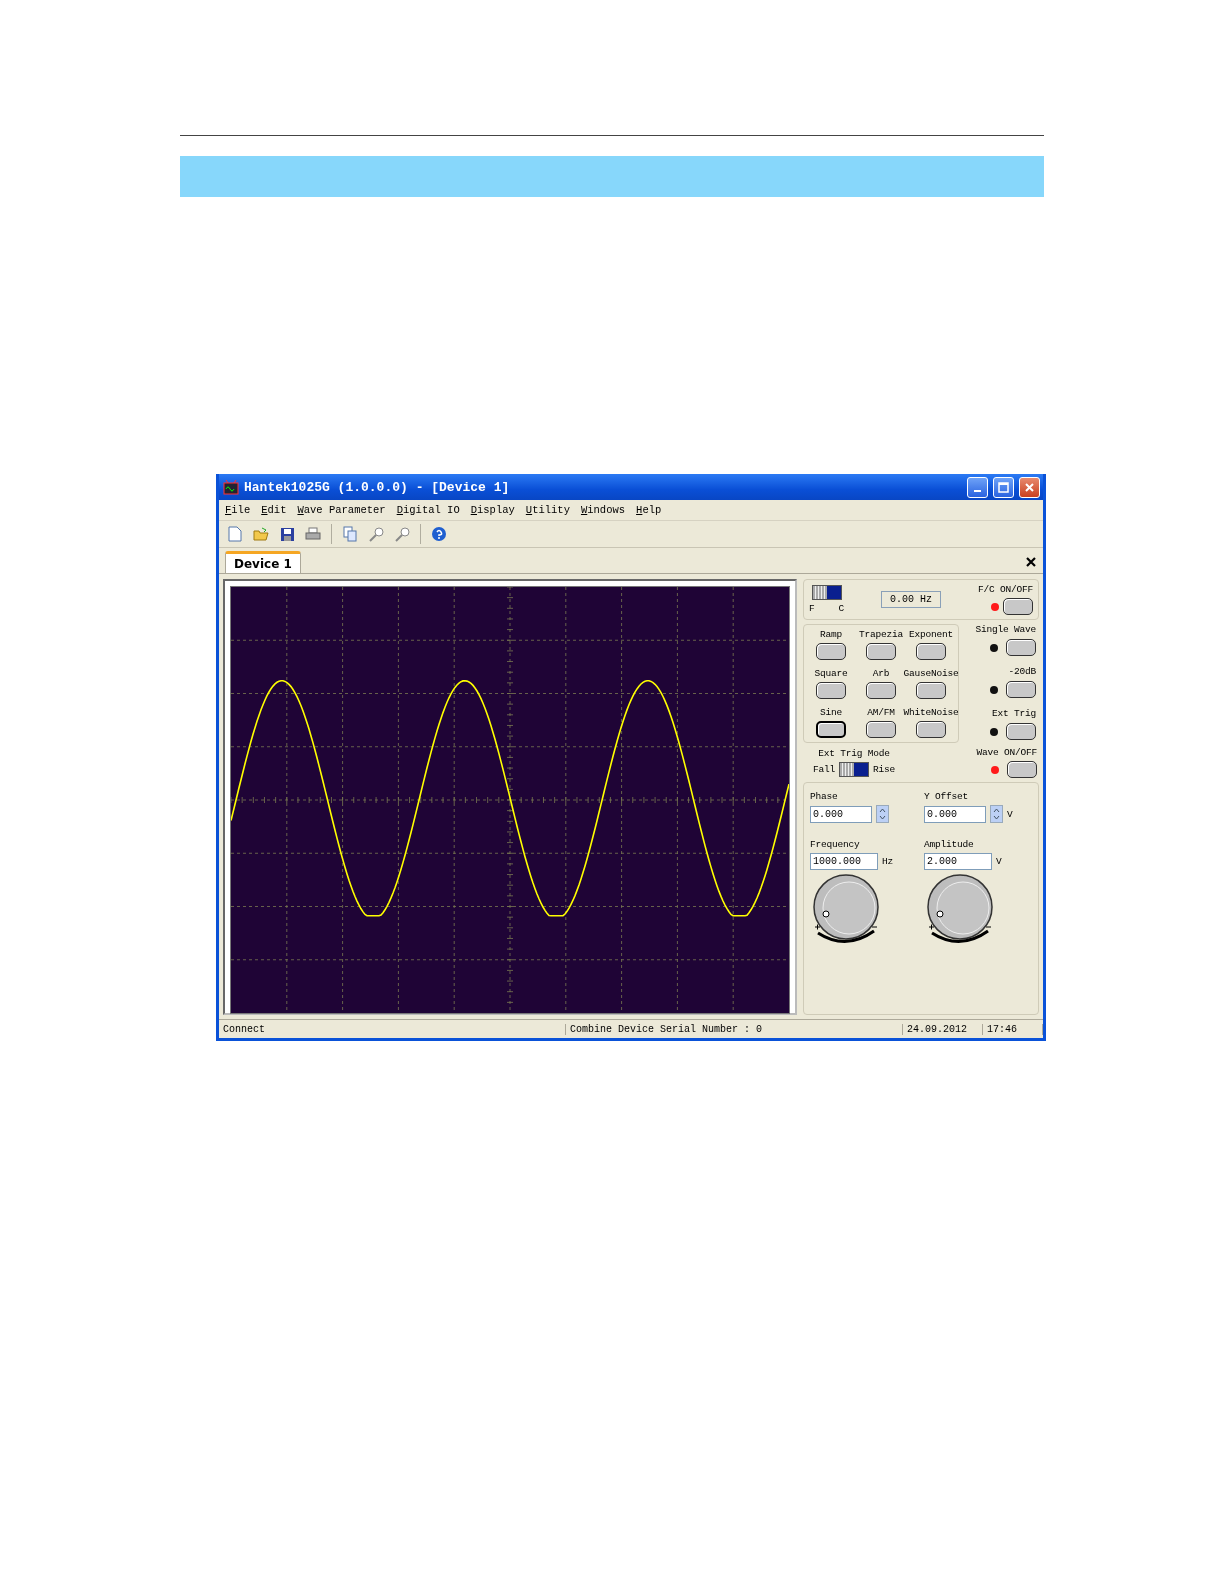  Describe the element at coordinates (1005, 589) in the screenshot. I see `control-label: F/C ON/OFF` at that location.